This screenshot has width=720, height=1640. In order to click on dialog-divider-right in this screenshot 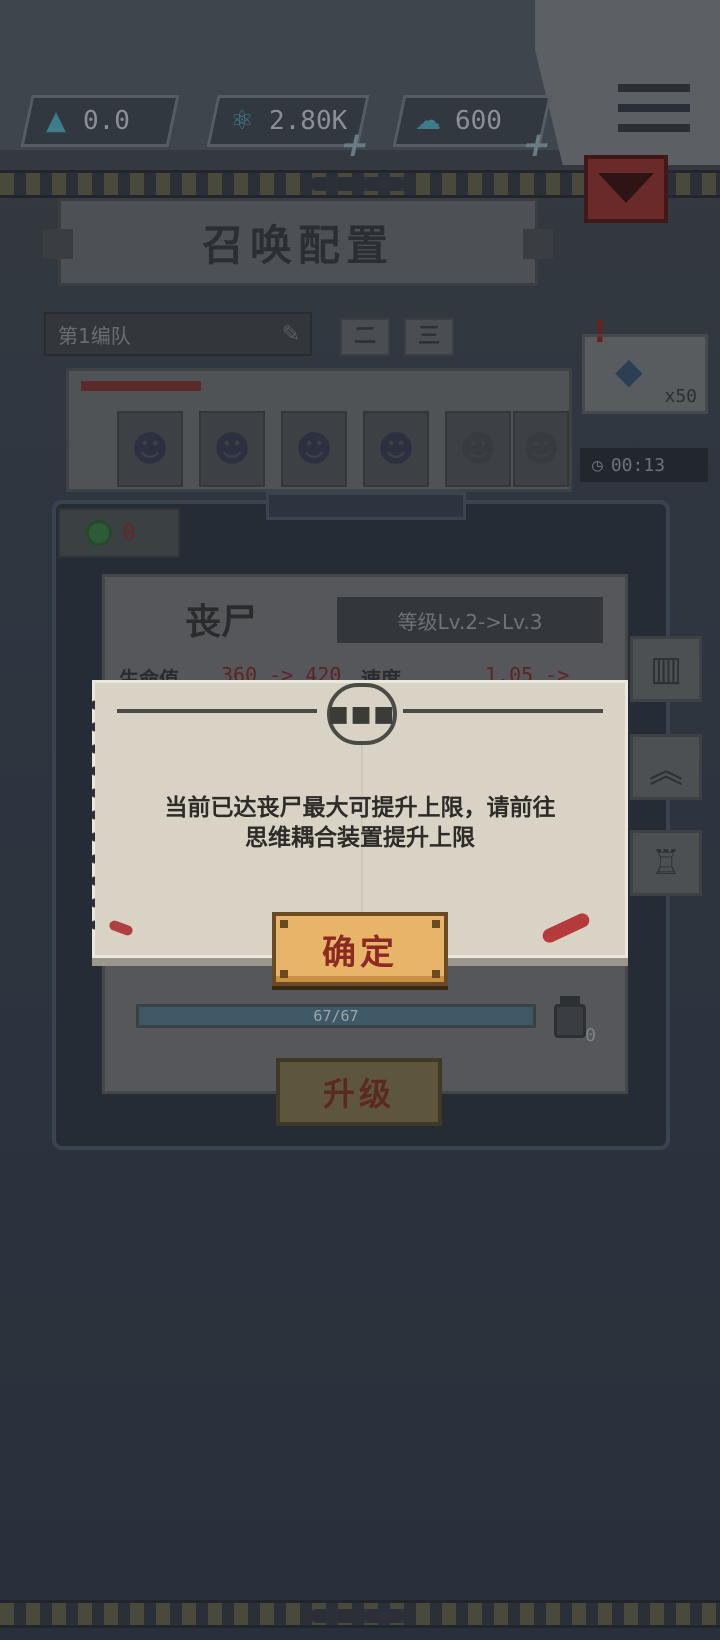, I will do `click(503, 711)`.